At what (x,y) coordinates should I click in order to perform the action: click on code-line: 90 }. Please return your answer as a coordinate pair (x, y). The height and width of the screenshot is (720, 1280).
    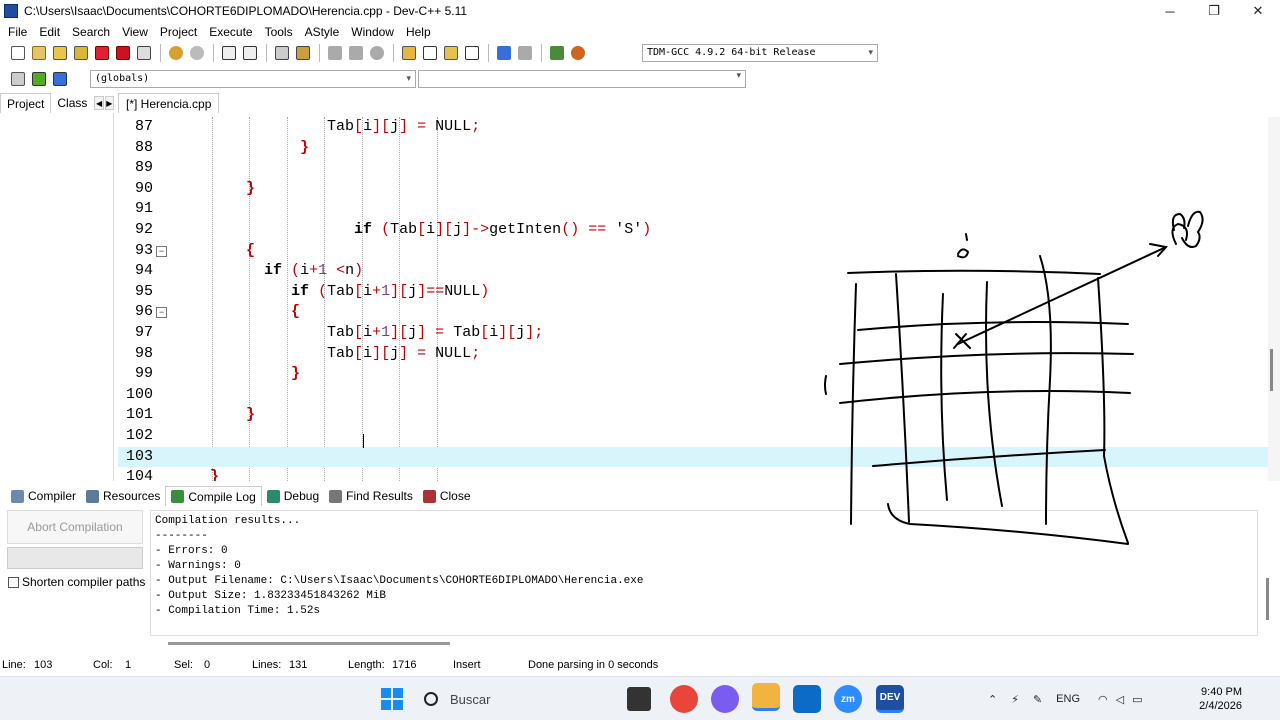
    Looking at the image, I should click on (693, 189).